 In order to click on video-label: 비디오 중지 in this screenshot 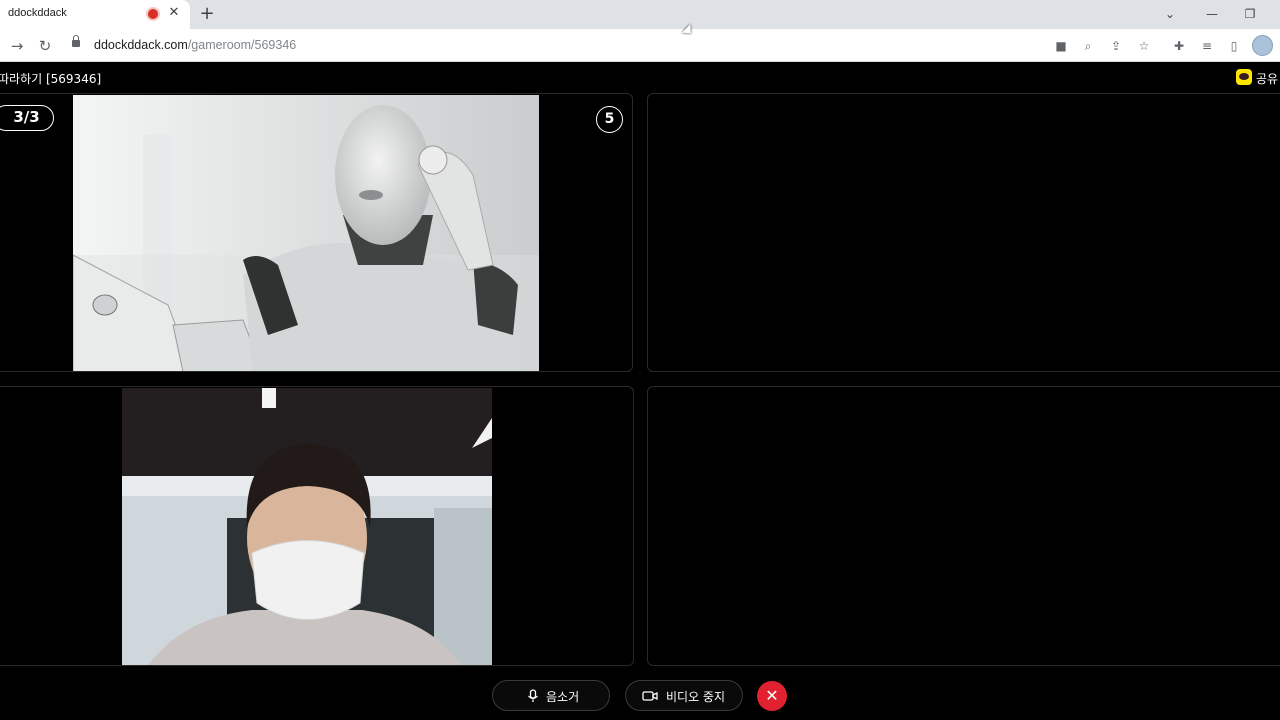, I will do `click(696, 697)`.